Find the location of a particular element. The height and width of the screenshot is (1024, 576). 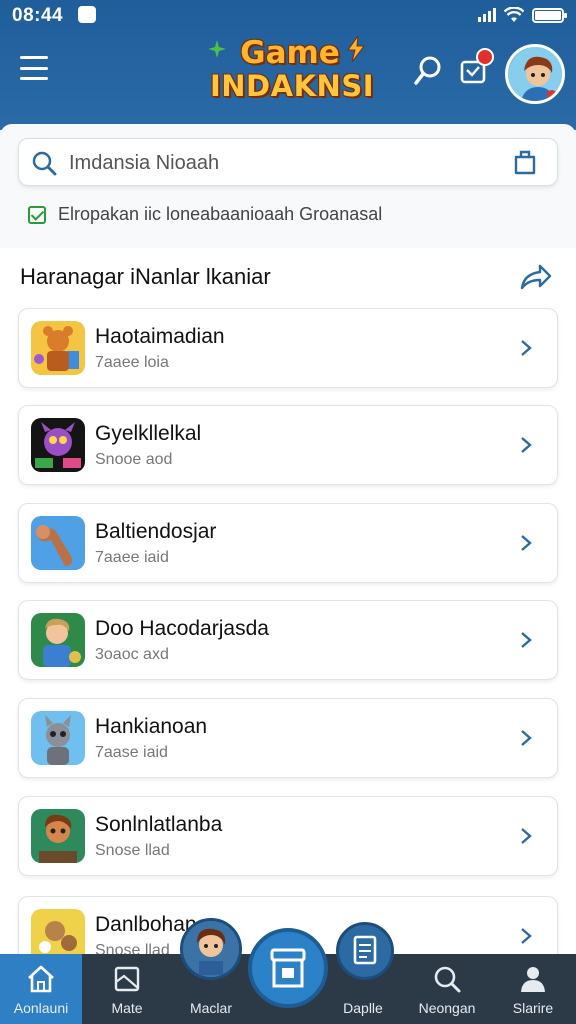

document-fab is located at coordinates (365, 951).